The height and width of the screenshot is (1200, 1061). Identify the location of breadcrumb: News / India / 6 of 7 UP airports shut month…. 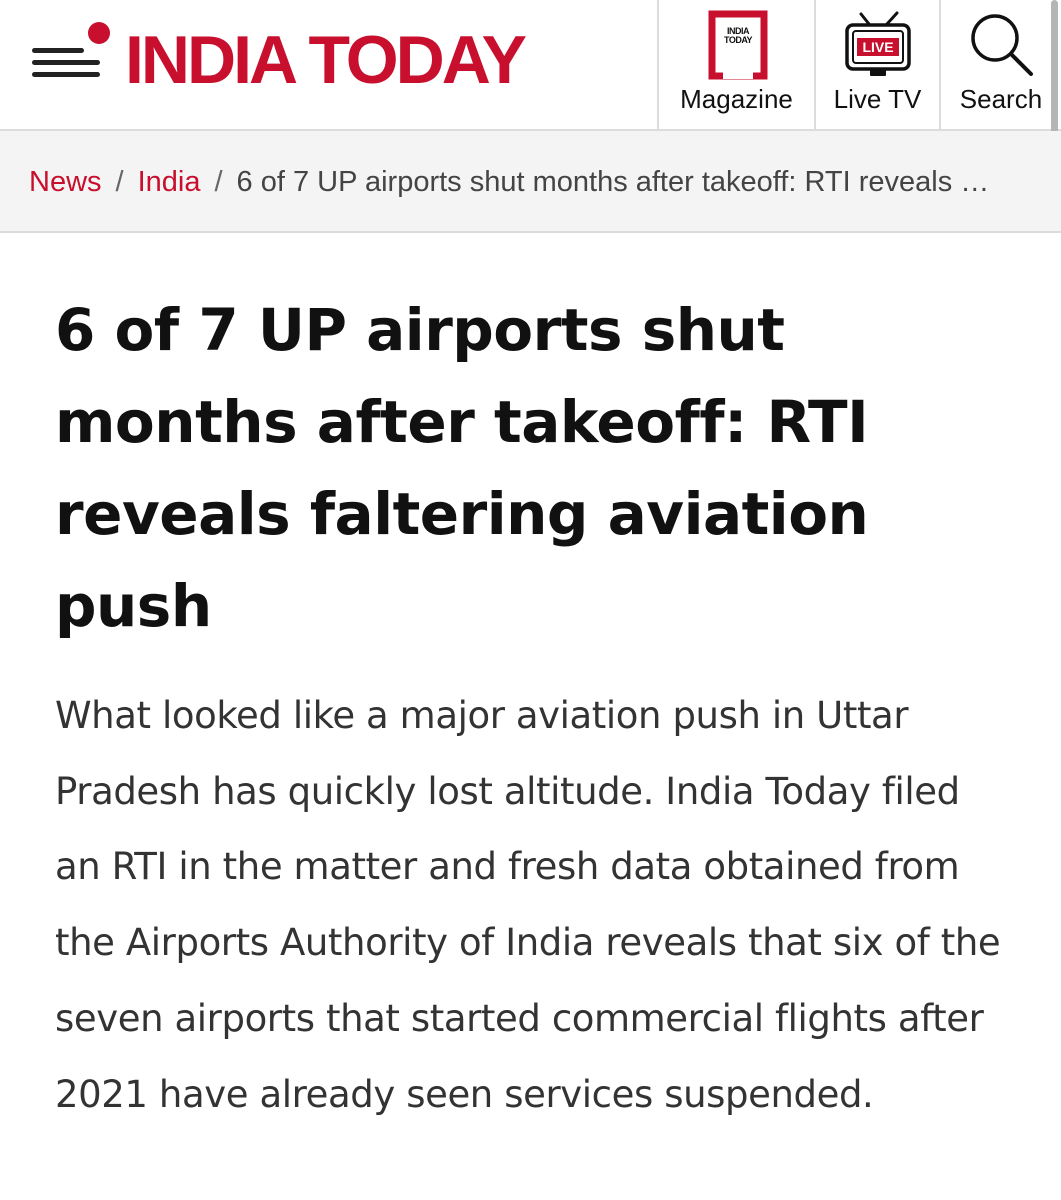
(530, 182).